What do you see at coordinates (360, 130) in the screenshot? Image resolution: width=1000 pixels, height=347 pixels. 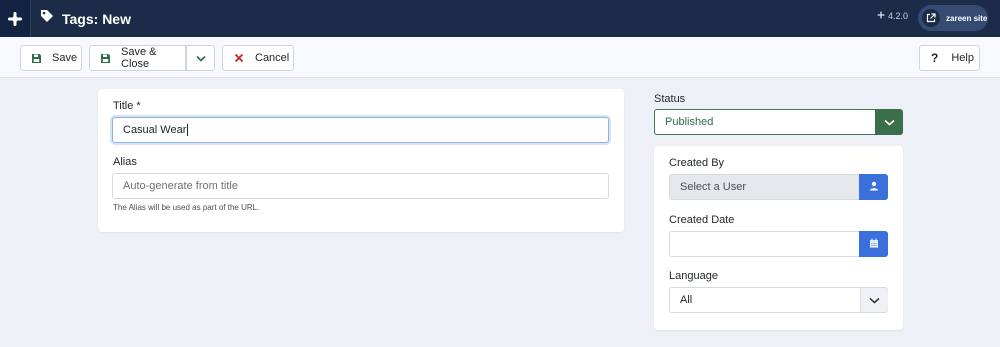 I see `title-input: Casual Wear` at bounding box center [360, 130].